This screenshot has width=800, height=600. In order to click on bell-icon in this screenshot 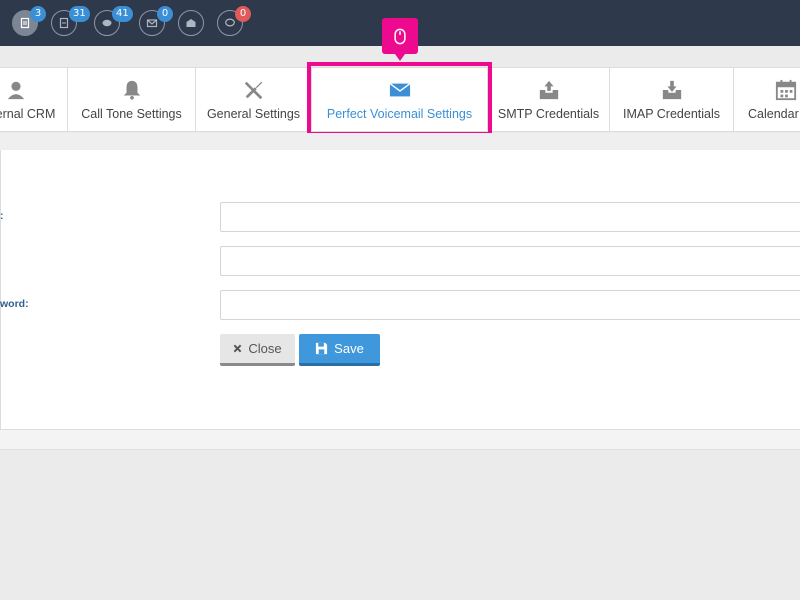, I will do `click(132, 90)`.